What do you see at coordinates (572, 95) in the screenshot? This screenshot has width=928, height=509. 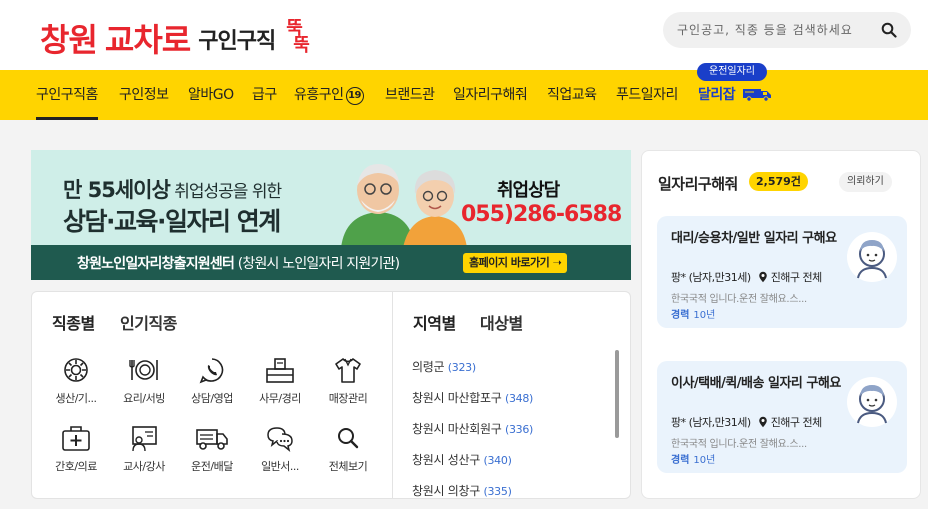 I see `nav-item-job-training: 직업교육` at bounding box center [572, 95].